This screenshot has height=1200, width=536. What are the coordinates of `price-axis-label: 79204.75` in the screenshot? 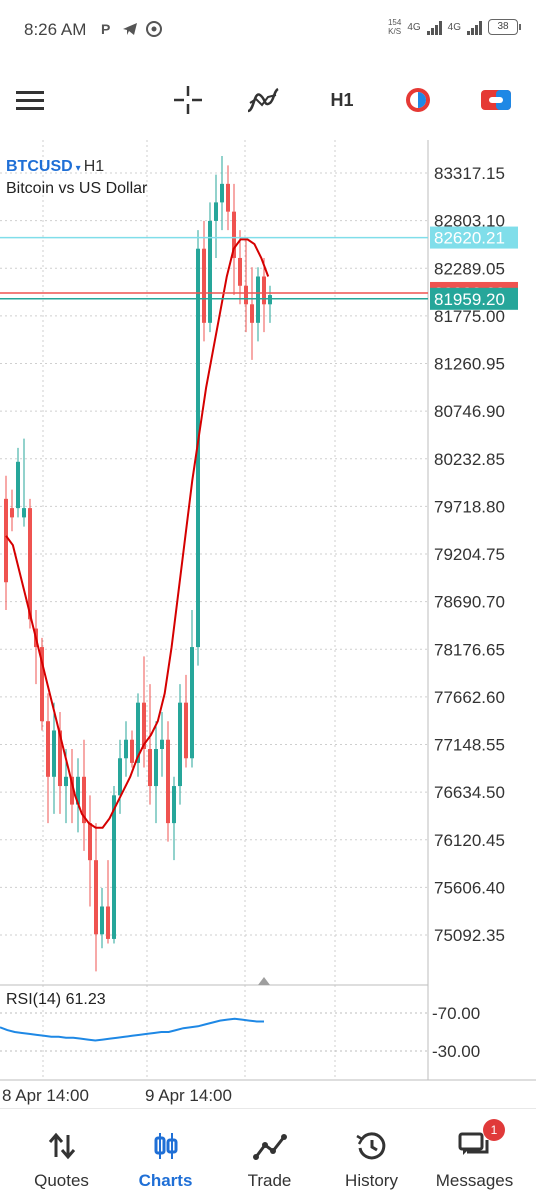 It's located at (469, 554).